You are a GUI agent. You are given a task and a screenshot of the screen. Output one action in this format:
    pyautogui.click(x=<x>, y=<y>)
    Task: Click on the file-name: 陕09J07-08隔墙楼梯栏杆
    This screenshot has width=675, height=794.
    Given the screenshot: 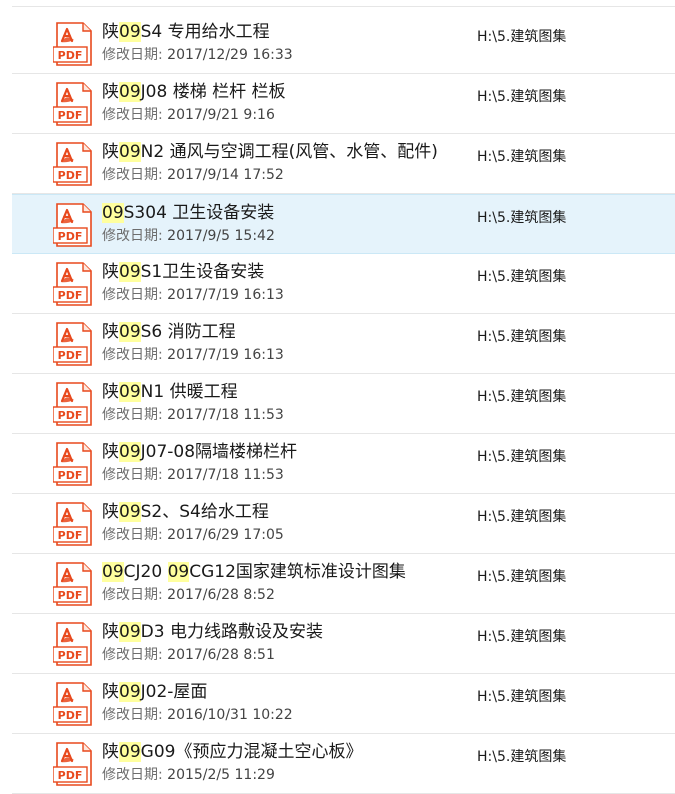 What is the action you would take?
    pyautogui.click(x=199, y=452)
    